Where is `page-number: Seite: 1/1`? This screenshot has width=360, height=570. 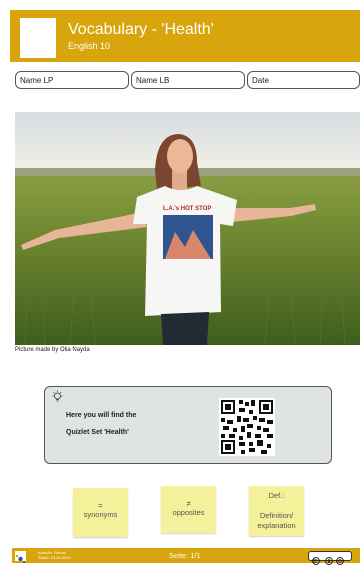 page-number: Seite: 1/1 is located at coordinates (185, 555).